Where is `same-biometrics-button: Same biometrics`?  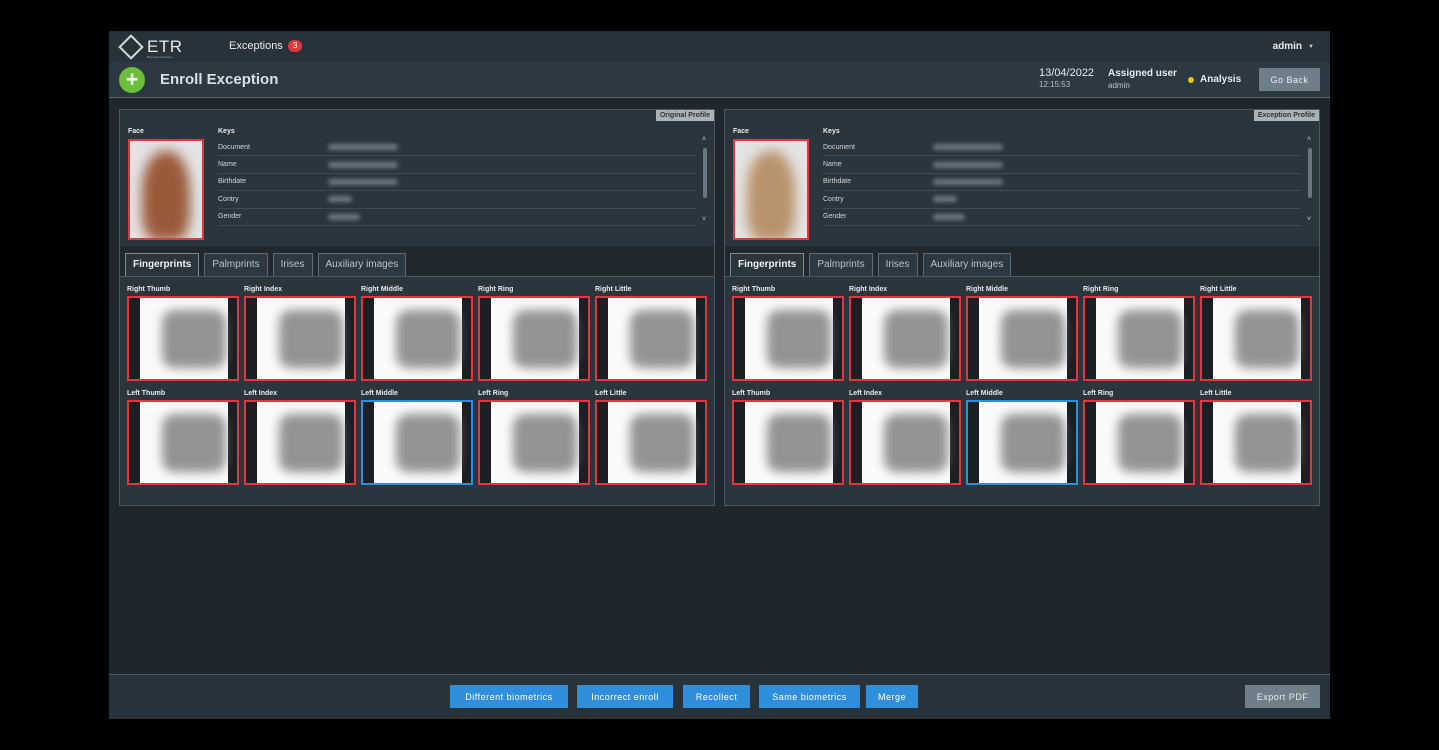 same-biometrics-button: Same biometrics is located at coordinates (809, 696).